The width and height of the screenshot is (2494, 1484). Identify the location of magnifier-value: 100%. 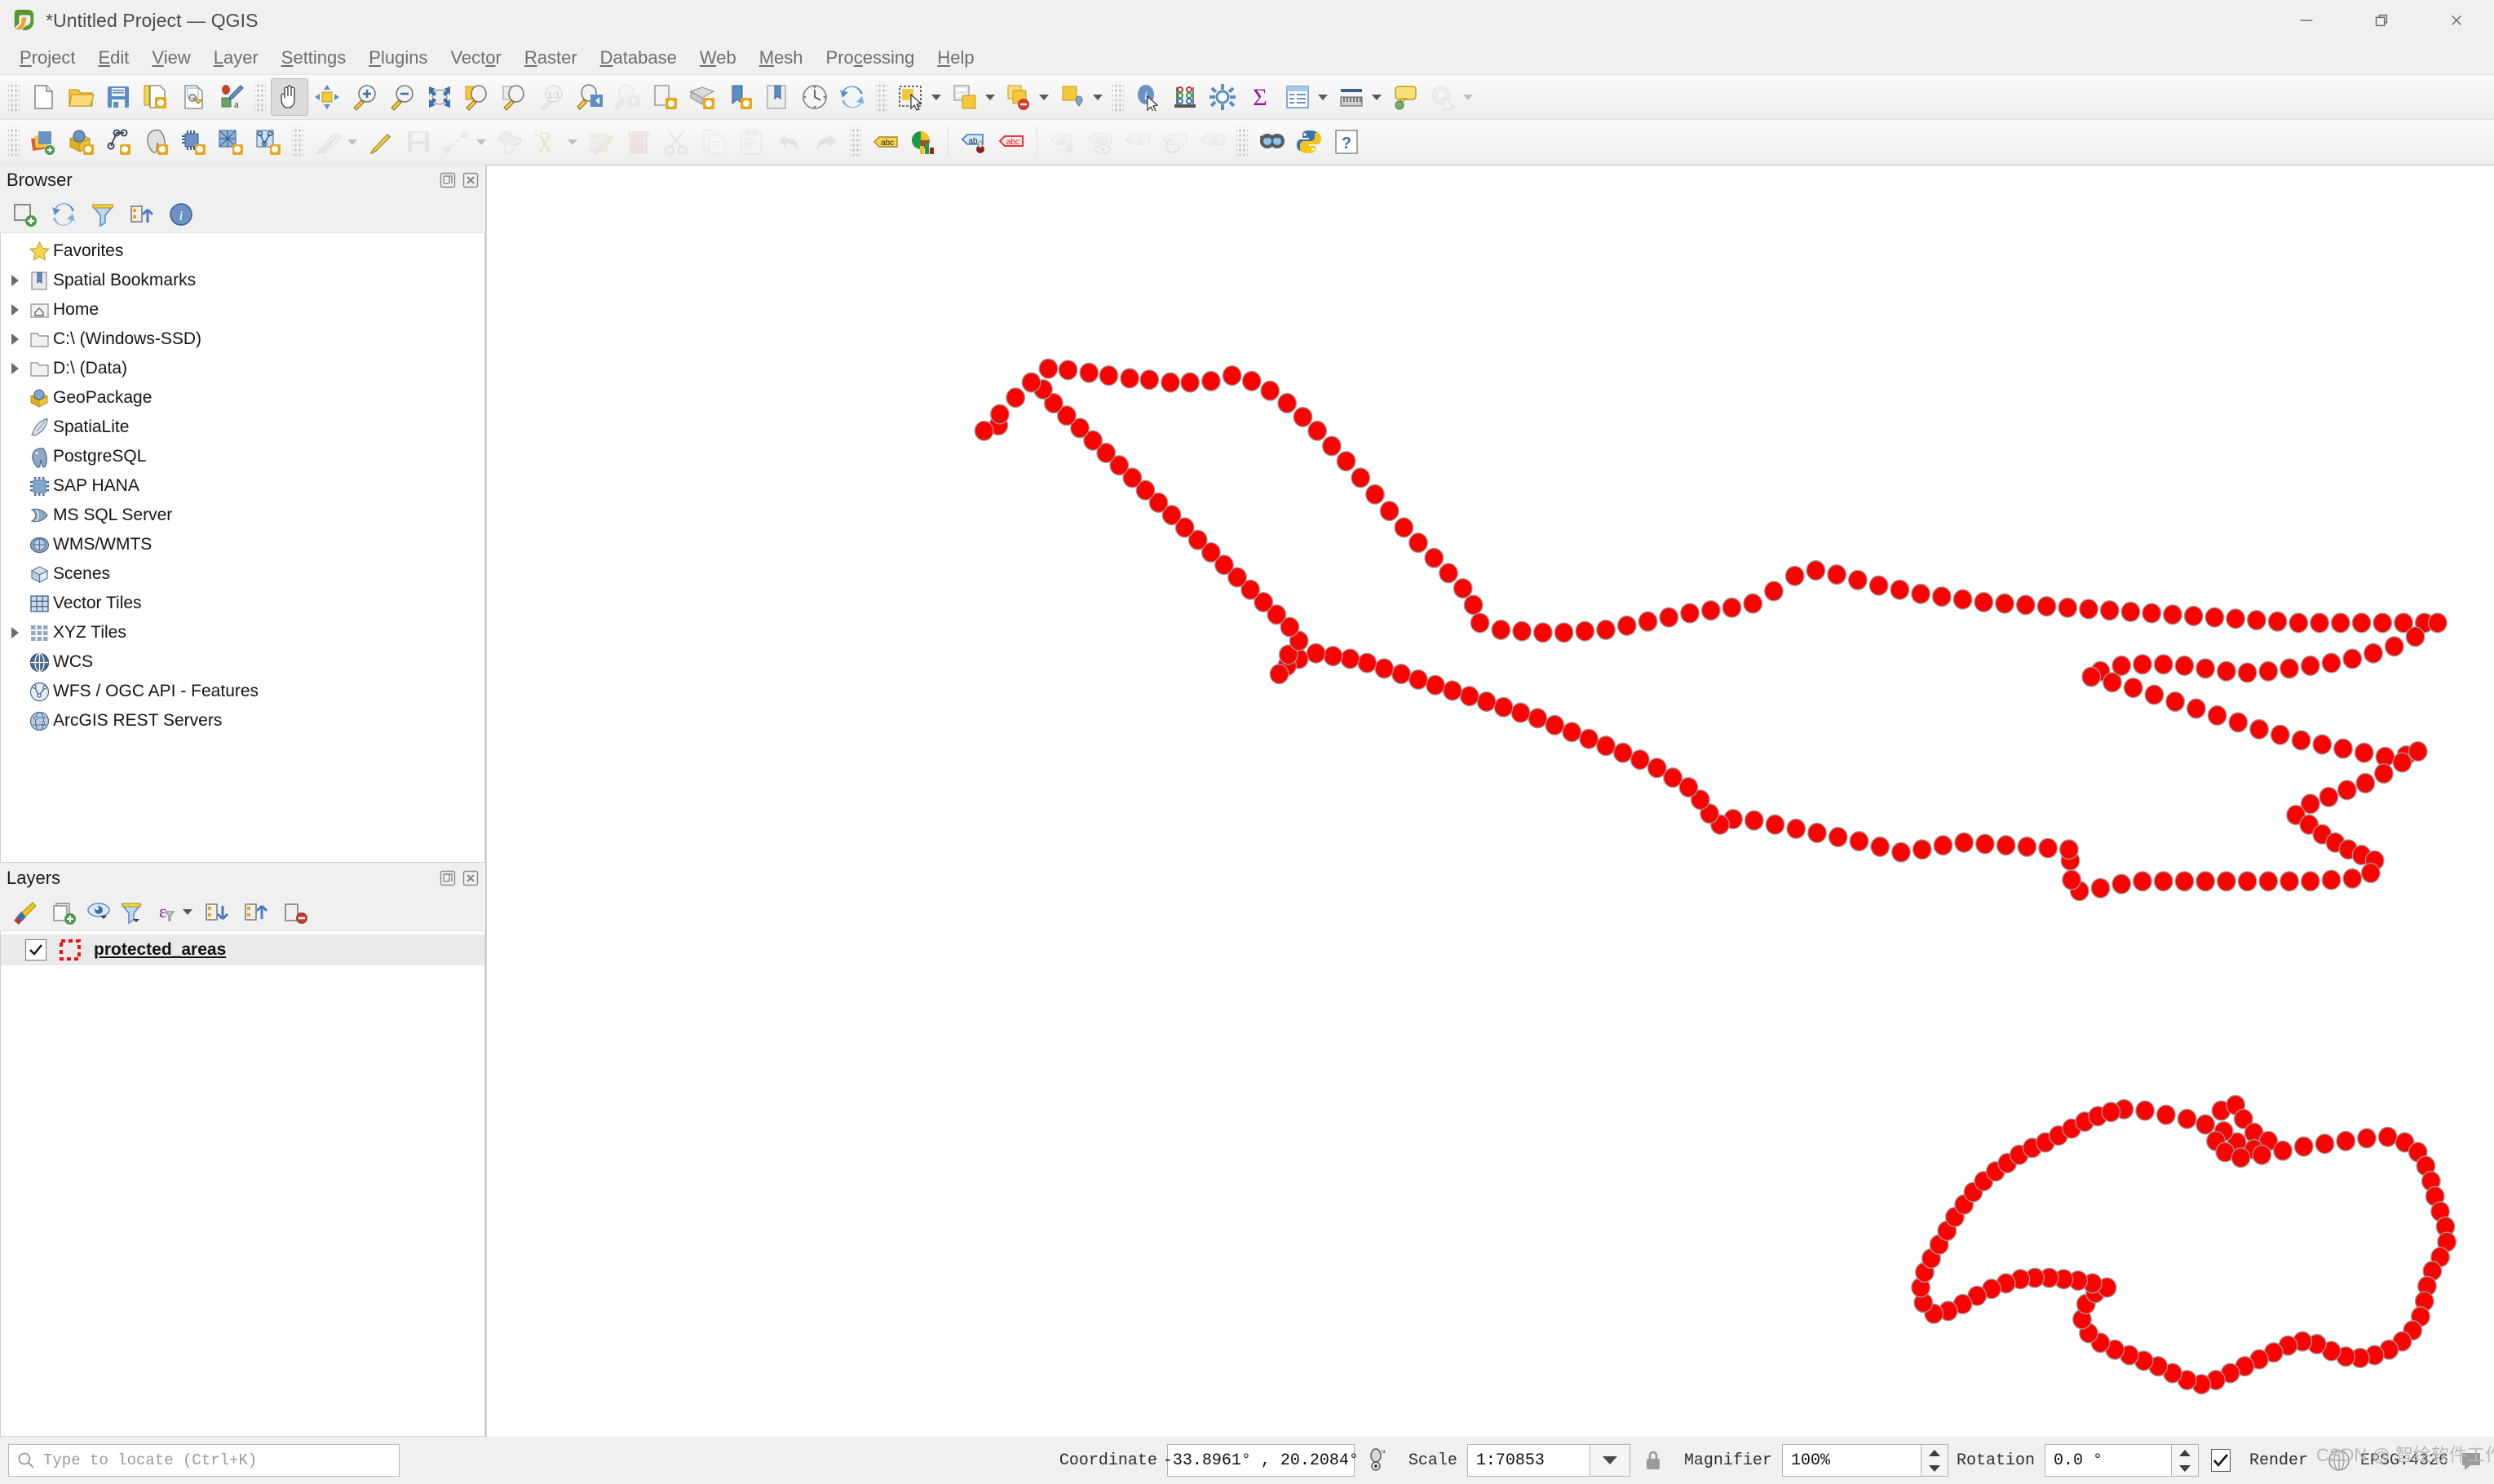
(1851, 1460).